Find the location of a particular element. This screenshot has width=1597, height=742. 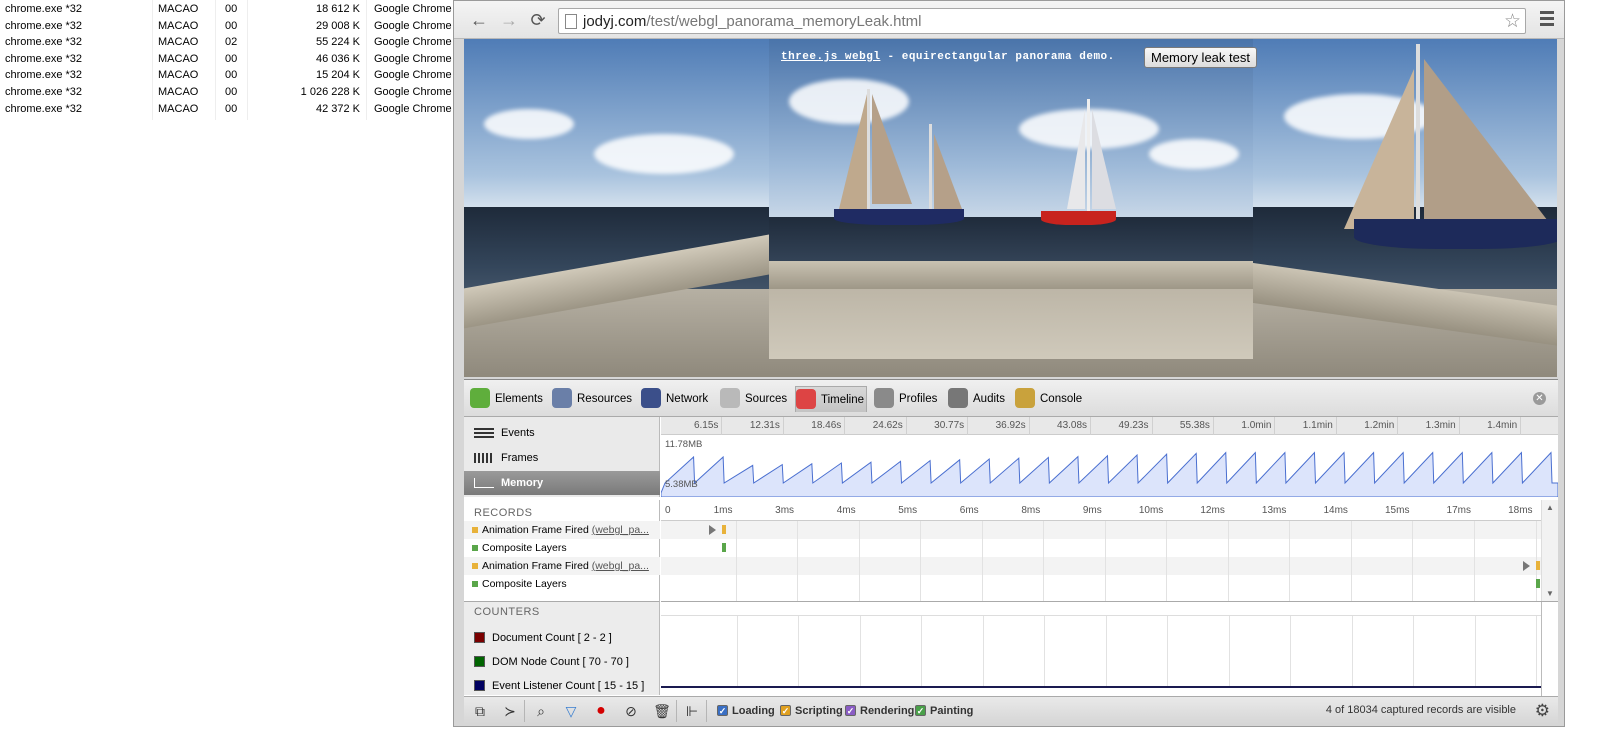

bookmark-star-icon: ☆ is located at coordinates (1512, 21).